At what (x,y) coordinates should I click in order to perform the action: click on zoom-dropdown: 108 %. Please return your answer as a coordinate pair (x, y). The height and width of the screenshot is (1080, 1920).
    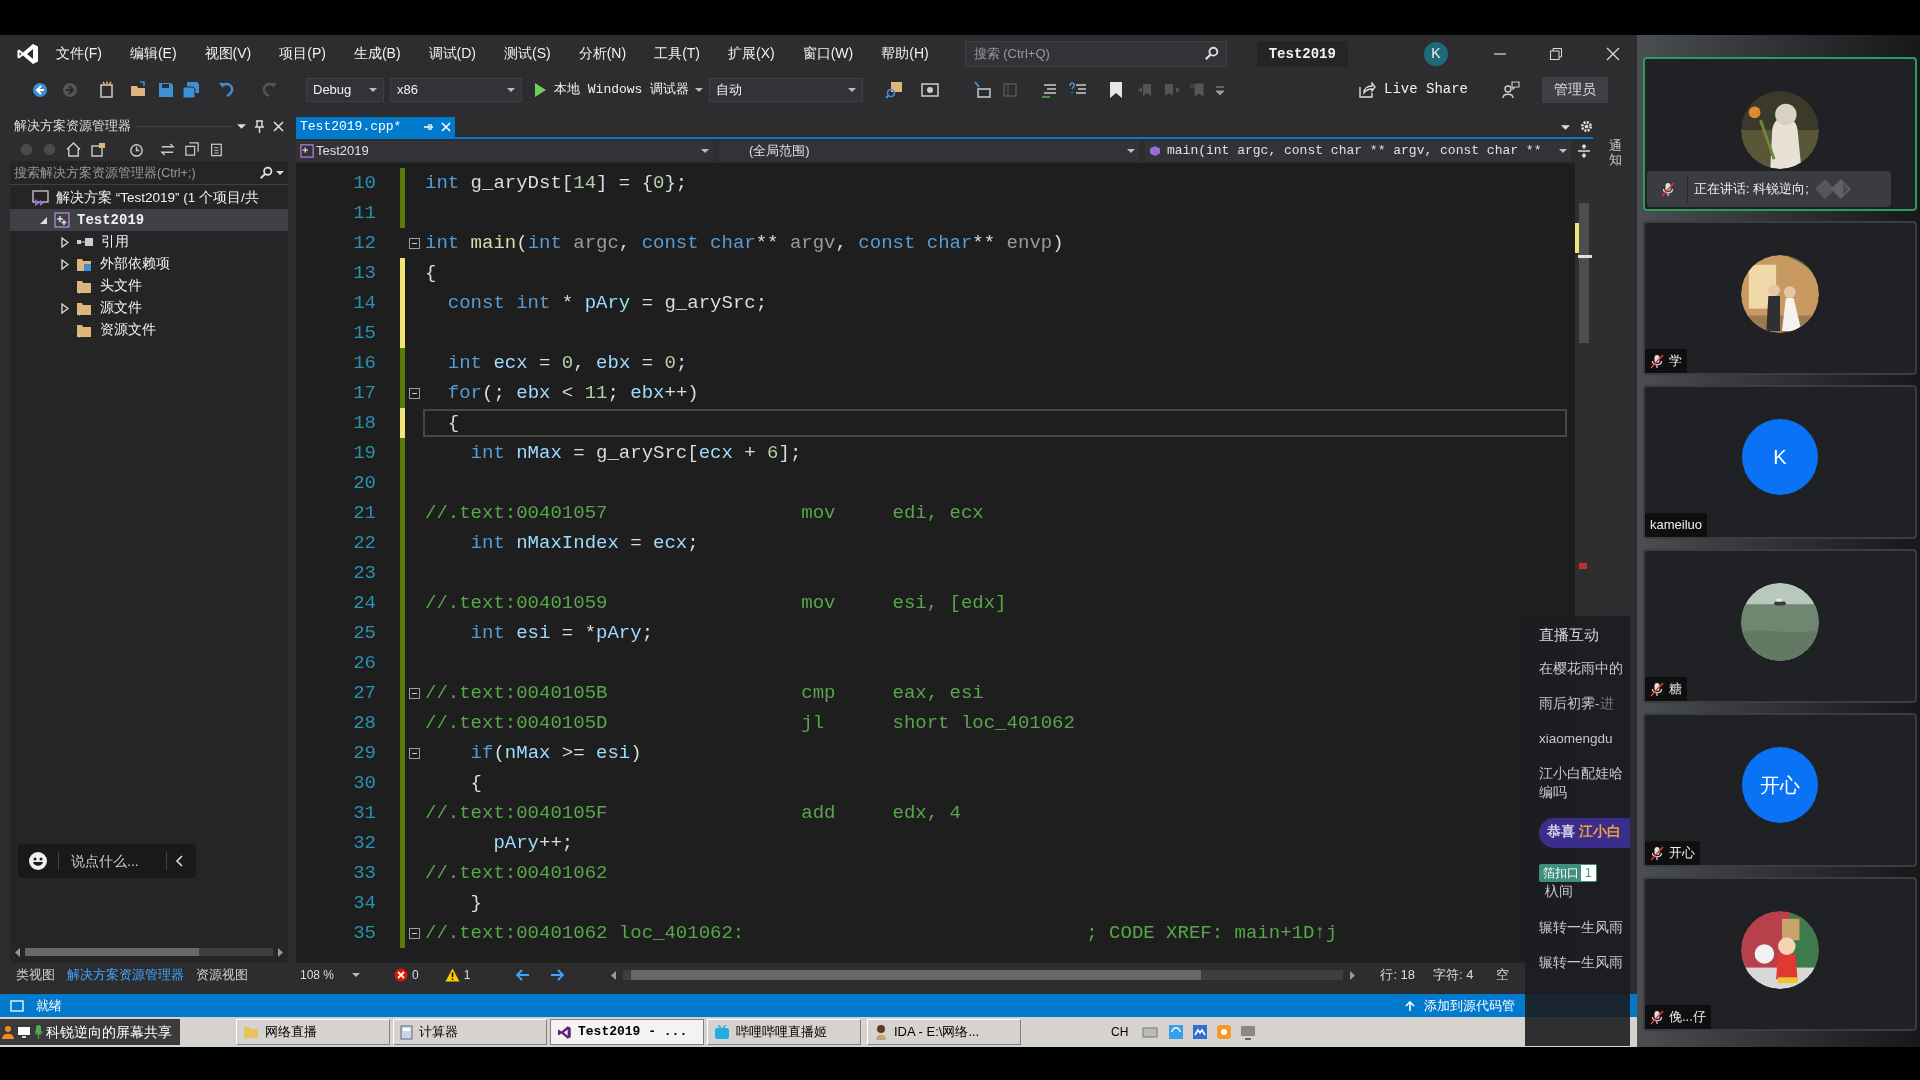
    Looking at the image, I should click on (330, 975).